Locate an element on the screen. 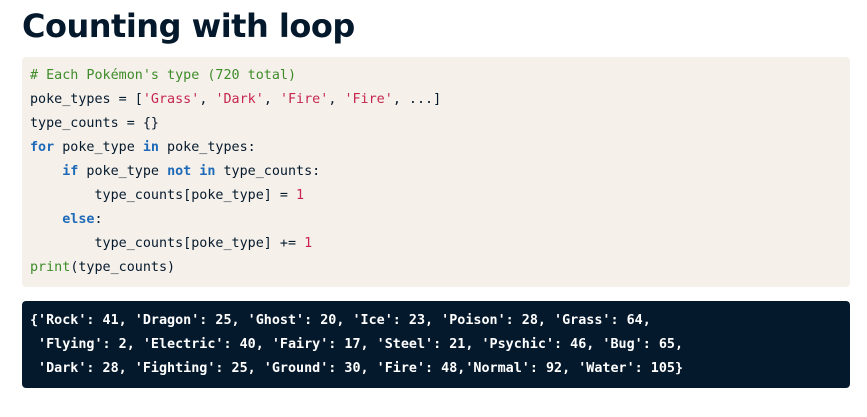 The width and height of the screenshot is (867, 417). code-builtin: print is located at coordinates (50, 267).